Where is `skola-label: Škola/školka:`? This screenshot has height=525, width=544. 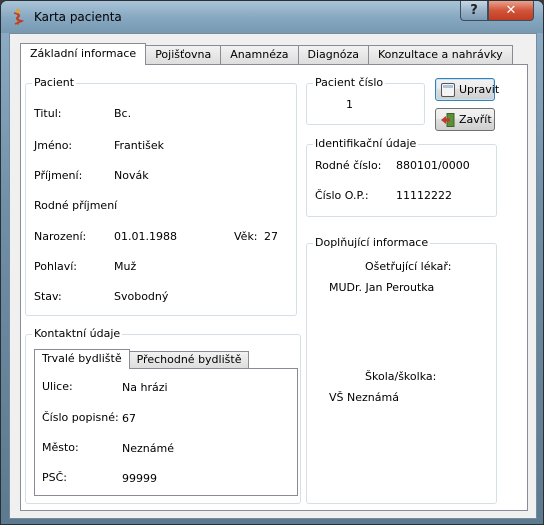
skola-label: Škola/školka: is located at coordinates (401, 376).